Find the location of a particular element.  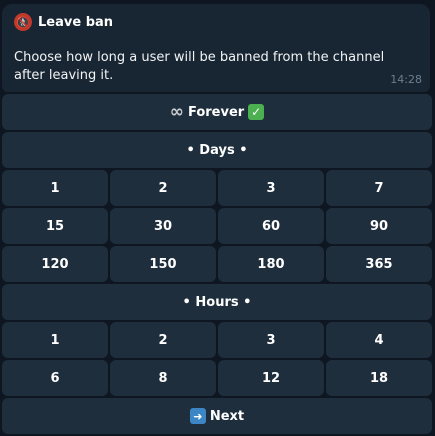

hours-option-label: 2 is located at coordinates (163, 340).